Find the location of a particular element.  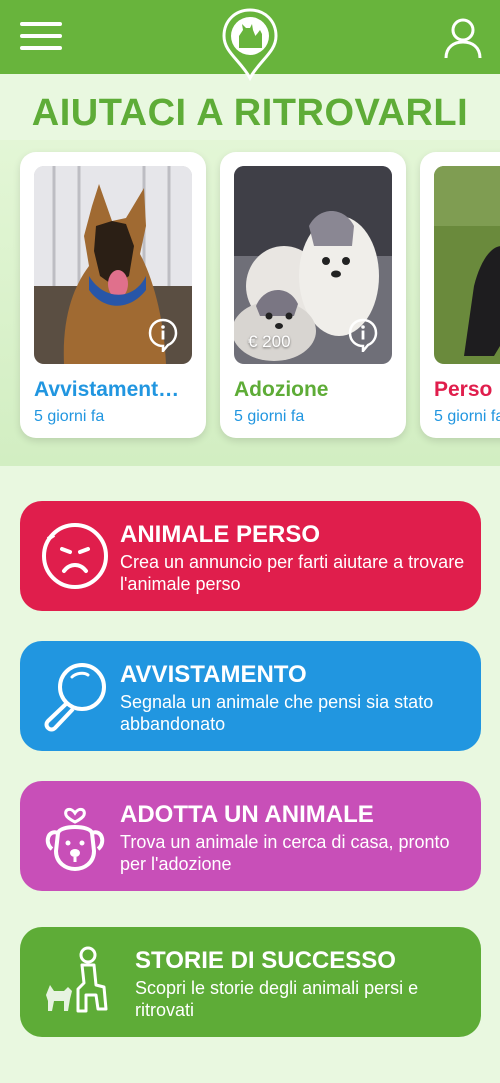

listing-card: Perso 5 giorni fa is located at coordinates (460, 295).